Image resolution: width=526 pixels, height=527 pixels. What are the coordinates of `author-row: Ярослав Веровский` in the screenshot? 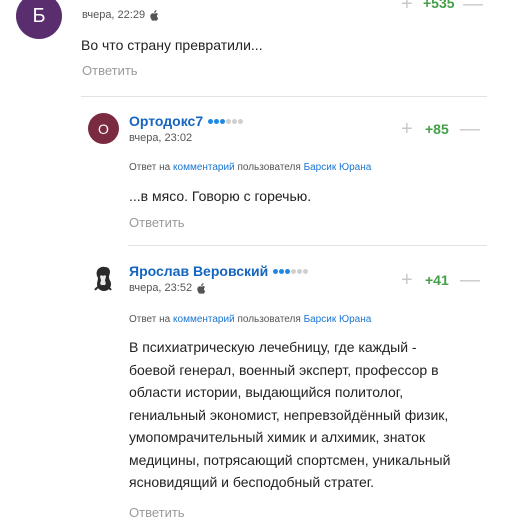 It's located at (219, 271).